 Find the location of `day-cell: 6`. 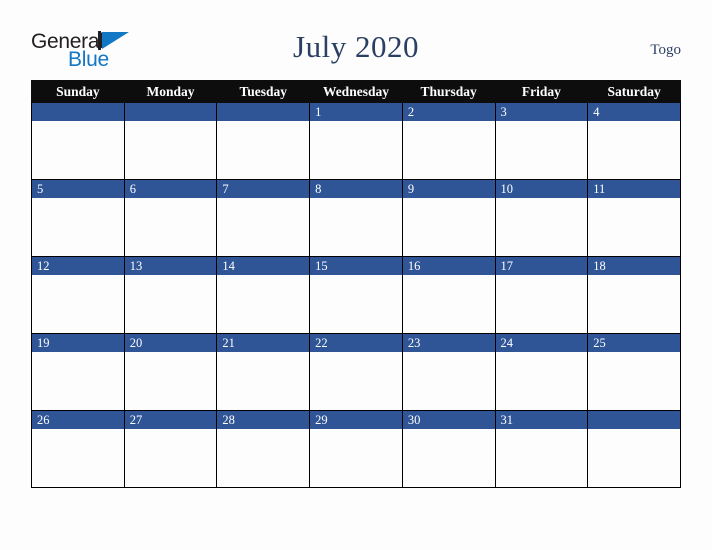

day-cell: 6 is located at coordinates (170, 218).